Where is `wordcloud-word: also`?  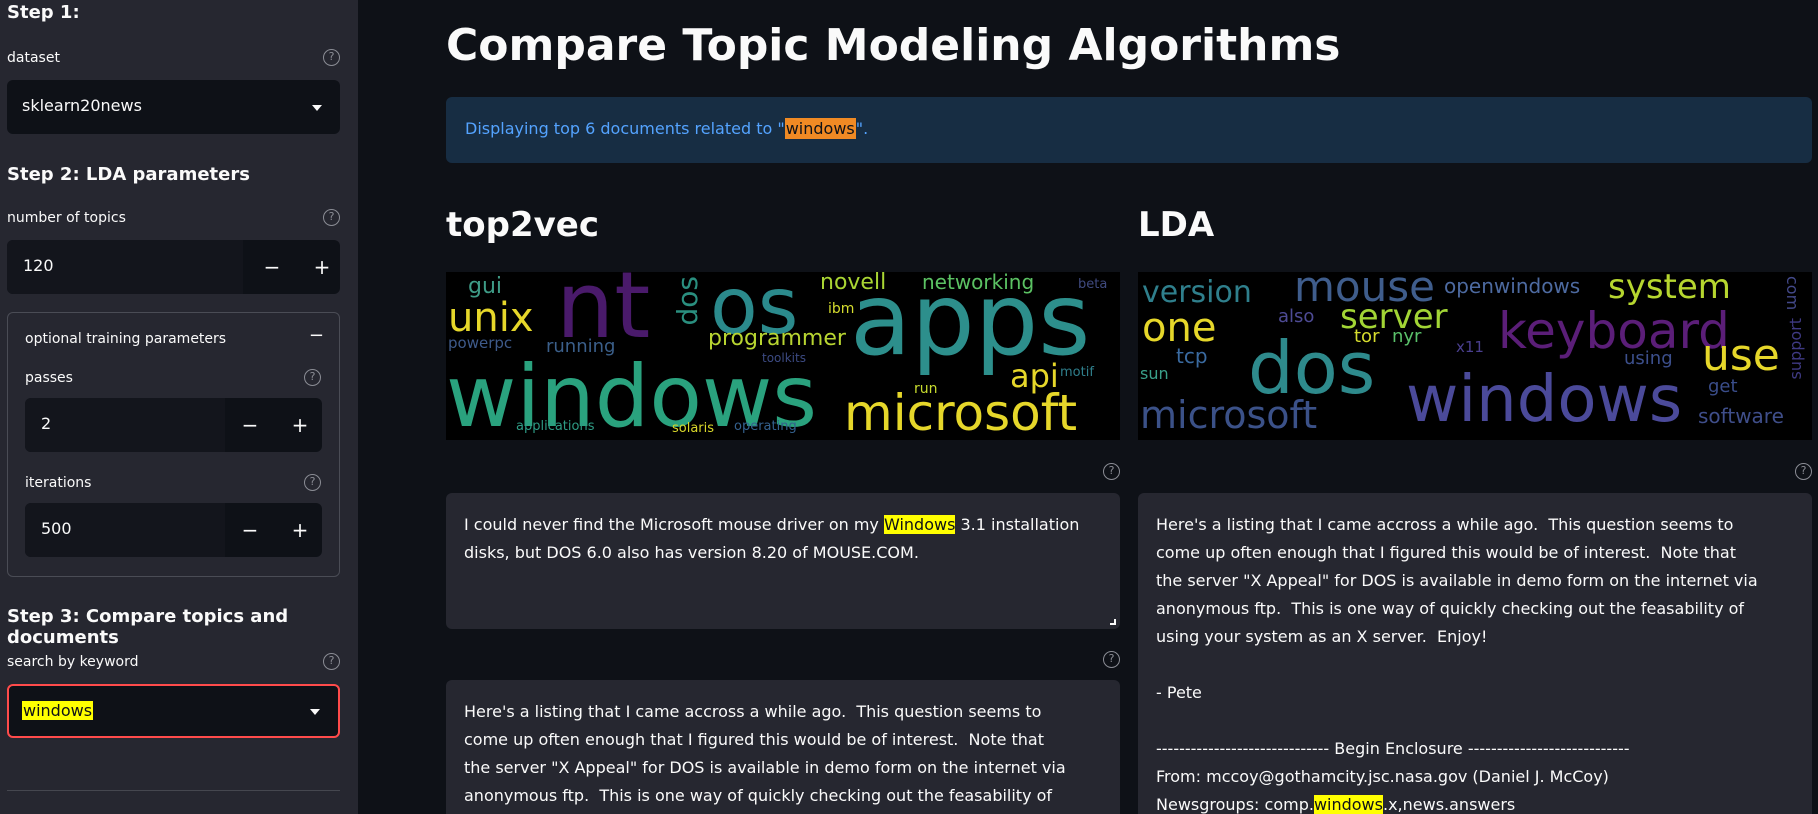
wordcloud-word: also is located at coordinates (1296, 316).